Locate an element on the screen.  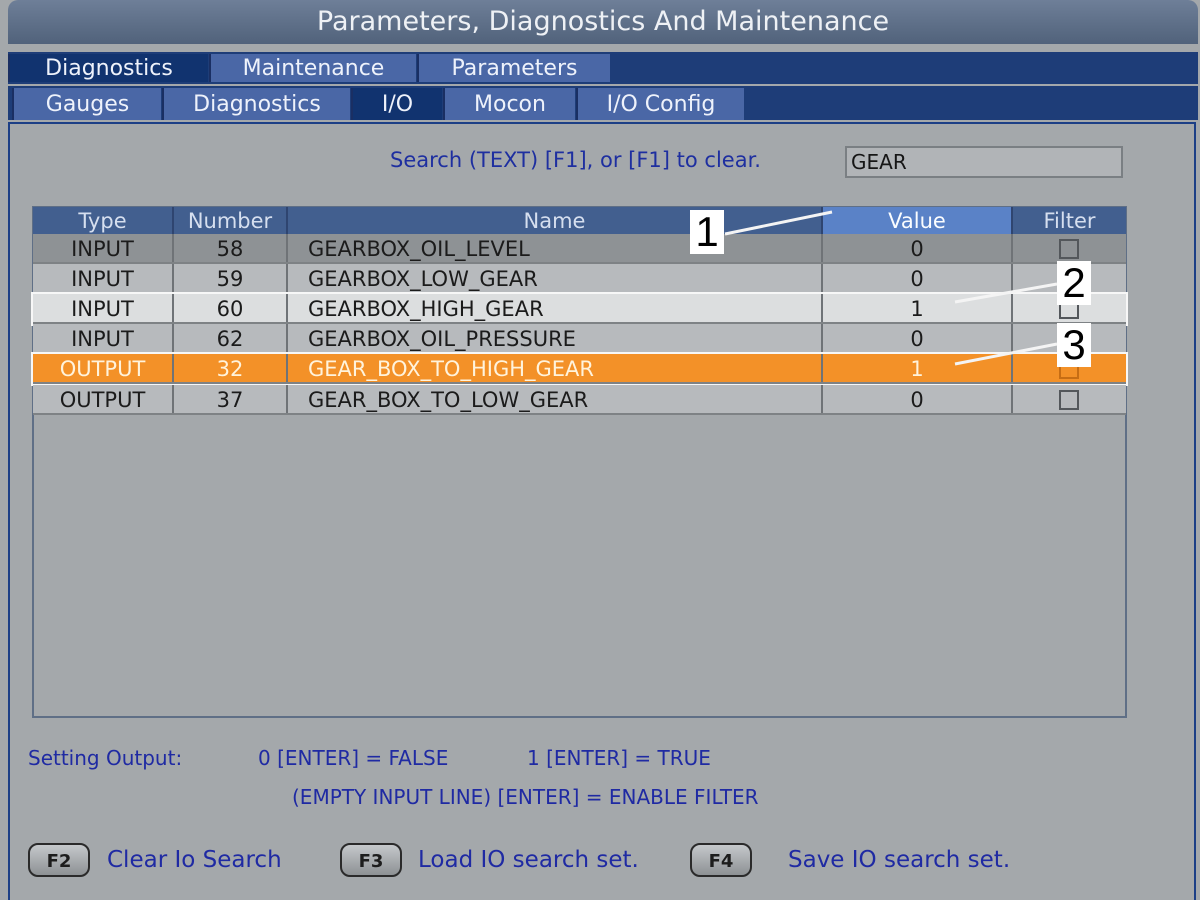
window-title: Parameters, Diagnostics And Maintenance is located at coordinates (603, 22).